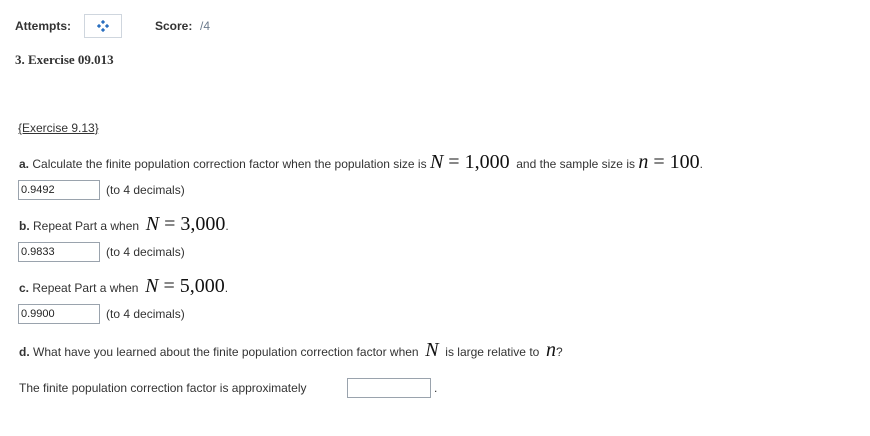 The width and height of the screenshot is (870, 436). I want to click on exercise-title: 3. Exercise 09.013, so click(64, 59).